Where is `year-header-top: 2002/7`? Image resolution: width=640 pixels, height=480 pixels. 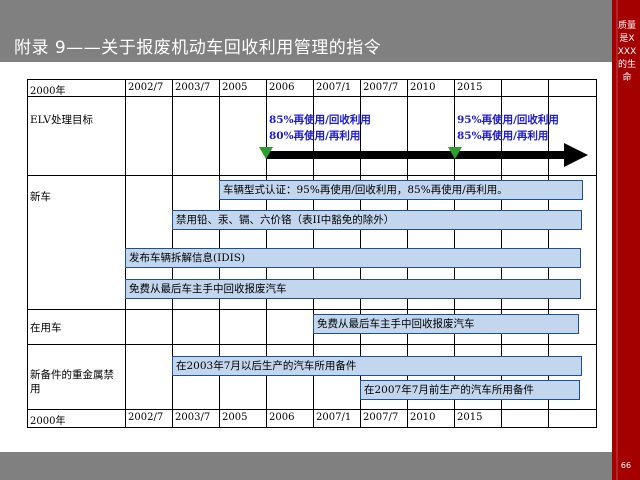
year-header-top: 2002/7 is located at coordinates (146, 87).